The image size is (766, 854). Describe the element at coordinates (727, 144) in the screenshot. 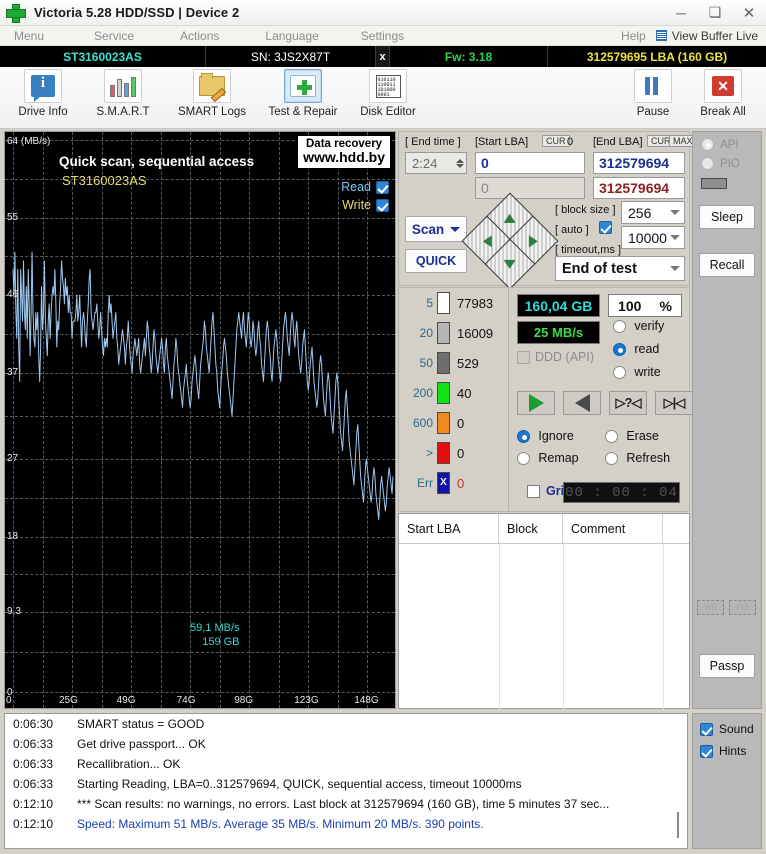

I see `api-mode-row: API` at that location.